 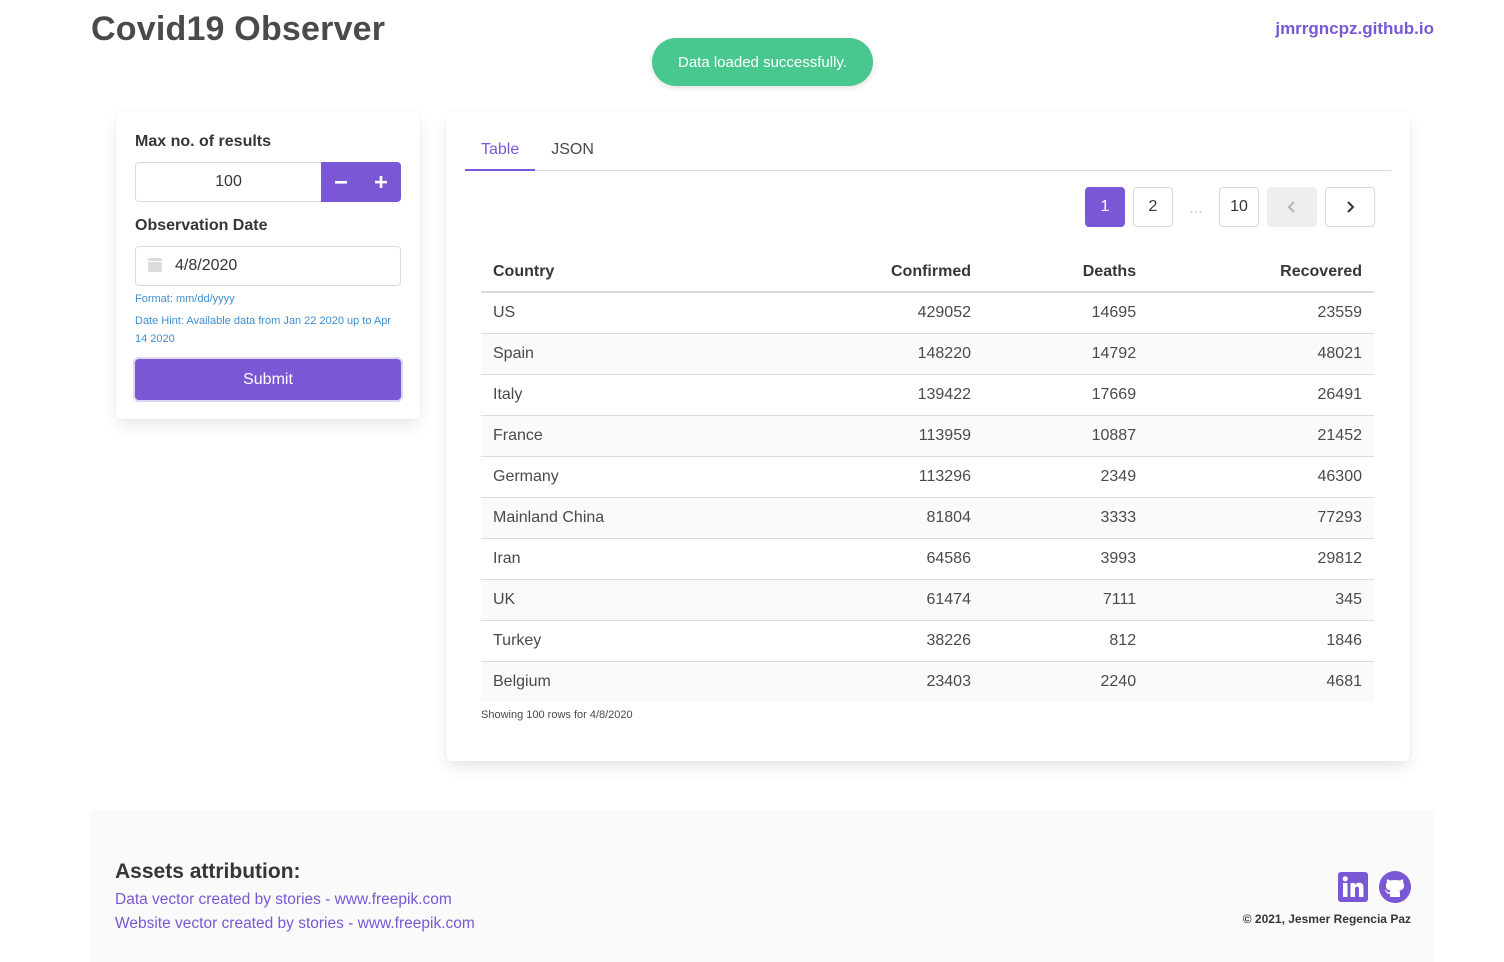 What do you see at coordinates (872, 681) in the screenshot?
I see `cell-confirmed: 23403` at bounding box center [872, 681].